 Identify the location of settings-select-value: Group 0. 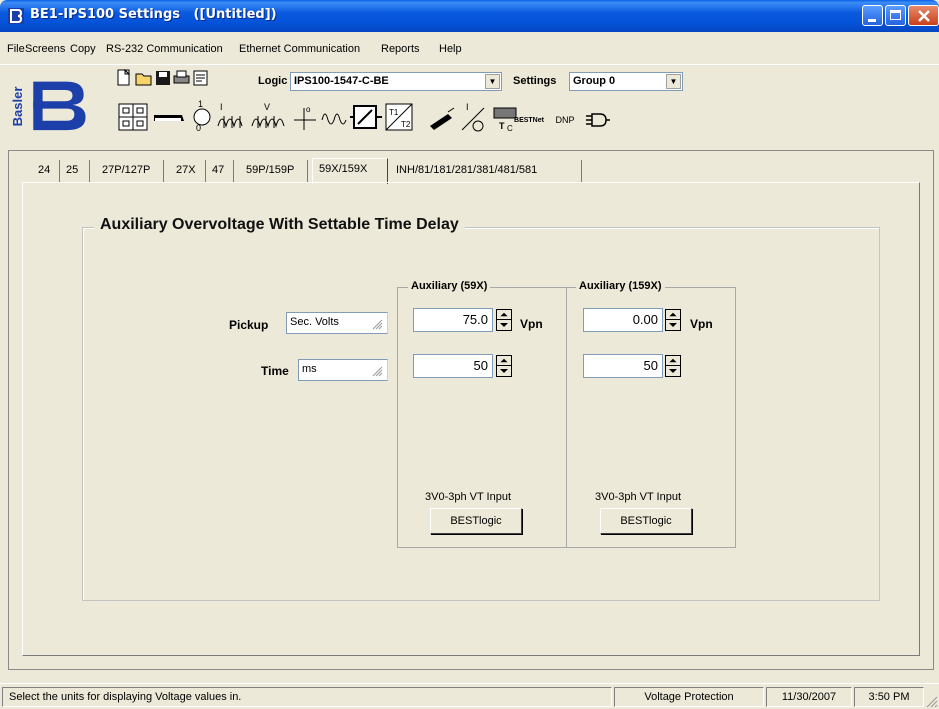
(594, 81).